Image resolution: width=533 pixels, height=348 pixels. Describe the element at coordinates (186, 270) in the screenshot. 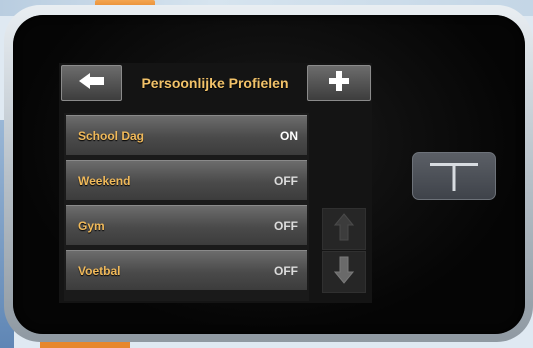

I see `profile-row-voetbal: Voetbal OFF` at that location.